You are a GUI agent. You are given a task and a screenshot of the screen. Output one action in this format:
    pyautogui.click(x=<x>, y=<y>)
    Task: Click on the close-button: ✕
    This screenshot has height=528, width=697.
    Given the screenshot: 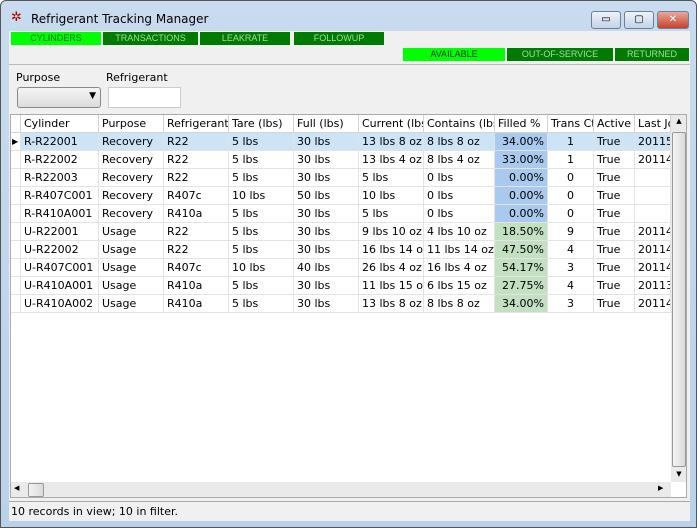 What is the action you would take?
    pyautogui.click(x=673, y=20)
    